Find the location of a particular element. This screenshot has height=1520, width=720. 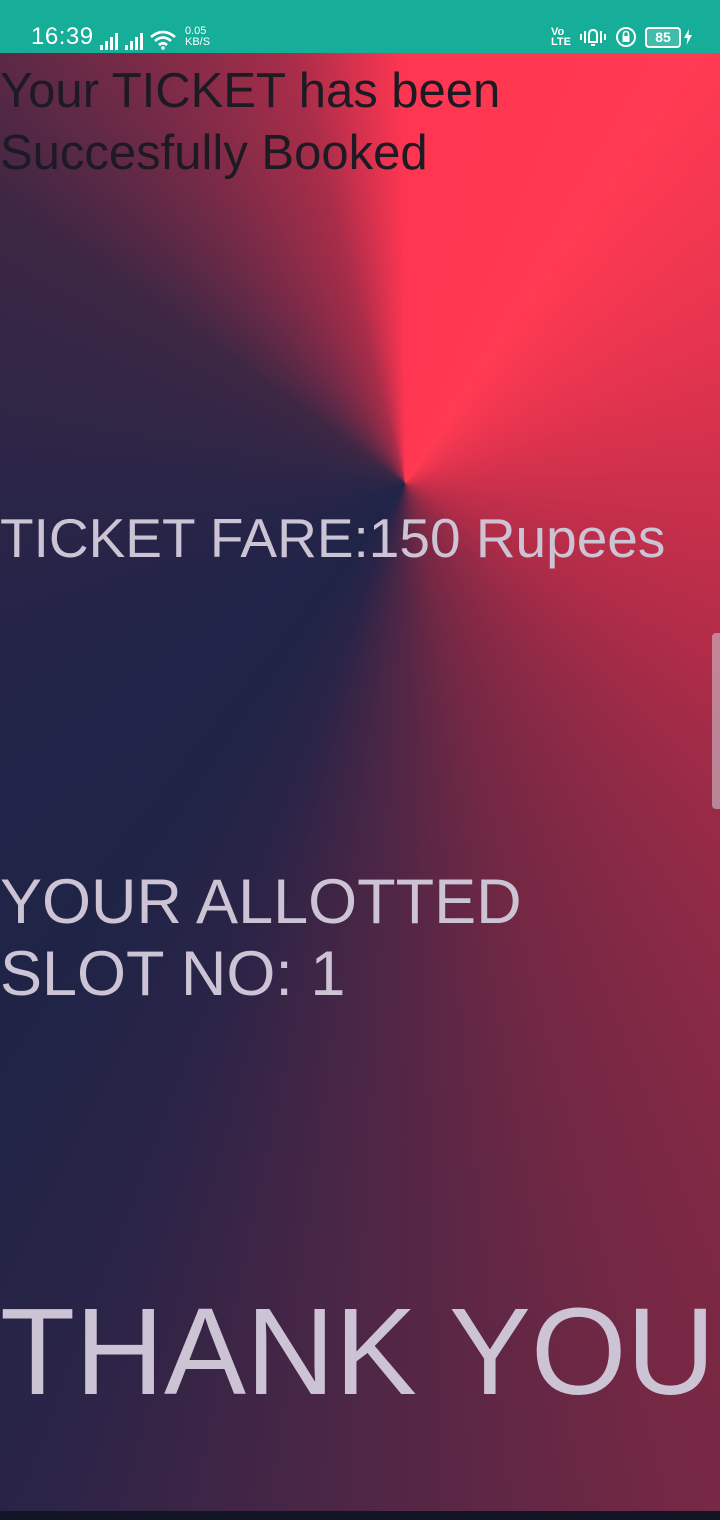

network-speed-unit: KB/S is located at coordinates (198, 42).